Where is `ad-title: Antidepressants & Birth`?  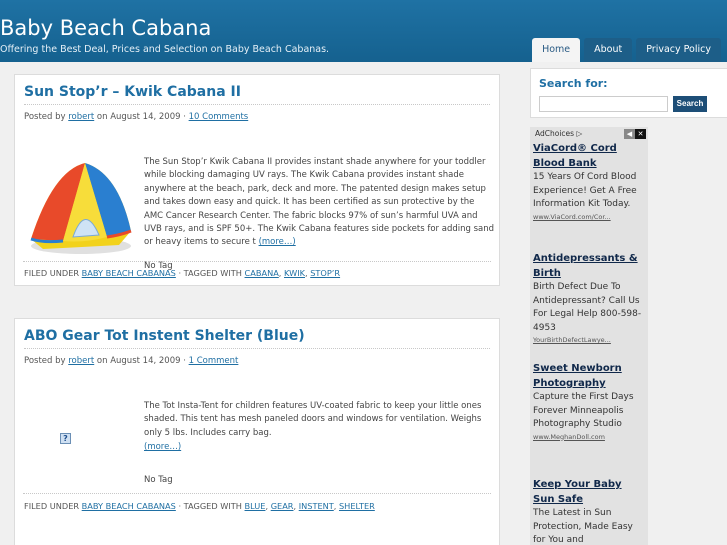 ad-title: Antidepressants & Birth is located at coordinates (589, 266).